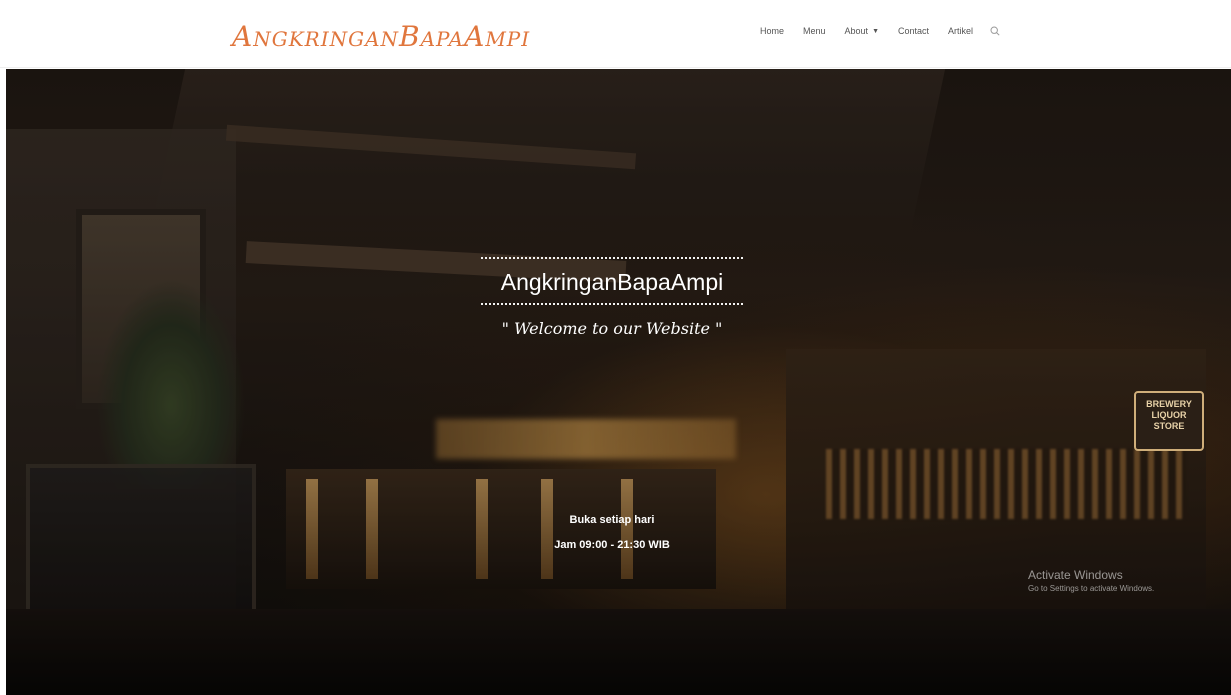  I want to click on liquor-sign: BREWERY LIQUOR STORE, so click(1169, 421).